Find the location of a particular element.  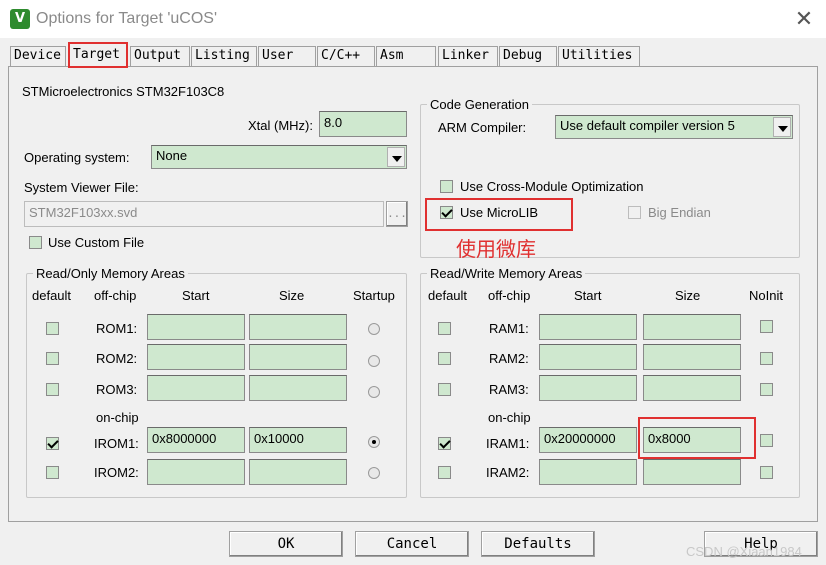

rom2-label: ROM2: is located at coordinates (117, 358).